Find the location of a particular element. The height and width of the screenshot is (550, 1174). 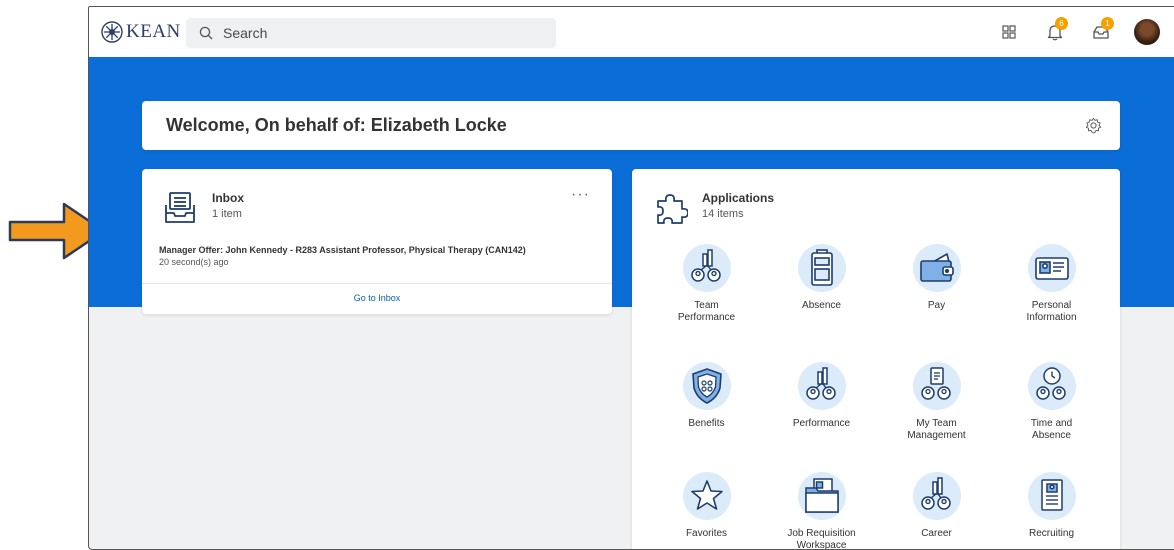

app-label: Team Performance is located at coordinates (706, 311).